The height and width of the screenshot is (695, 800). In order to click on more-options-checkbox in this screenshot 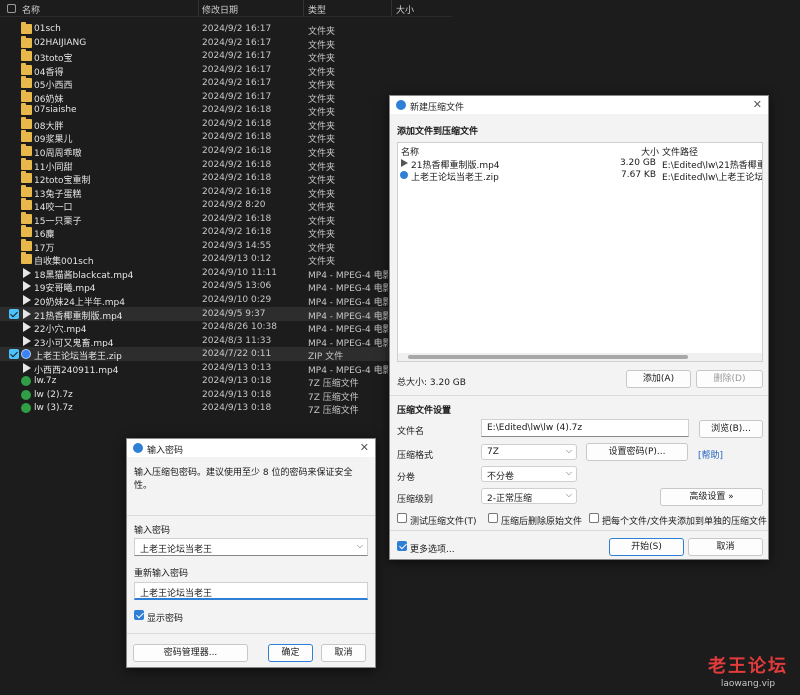, I will do `click(402, 546)`.